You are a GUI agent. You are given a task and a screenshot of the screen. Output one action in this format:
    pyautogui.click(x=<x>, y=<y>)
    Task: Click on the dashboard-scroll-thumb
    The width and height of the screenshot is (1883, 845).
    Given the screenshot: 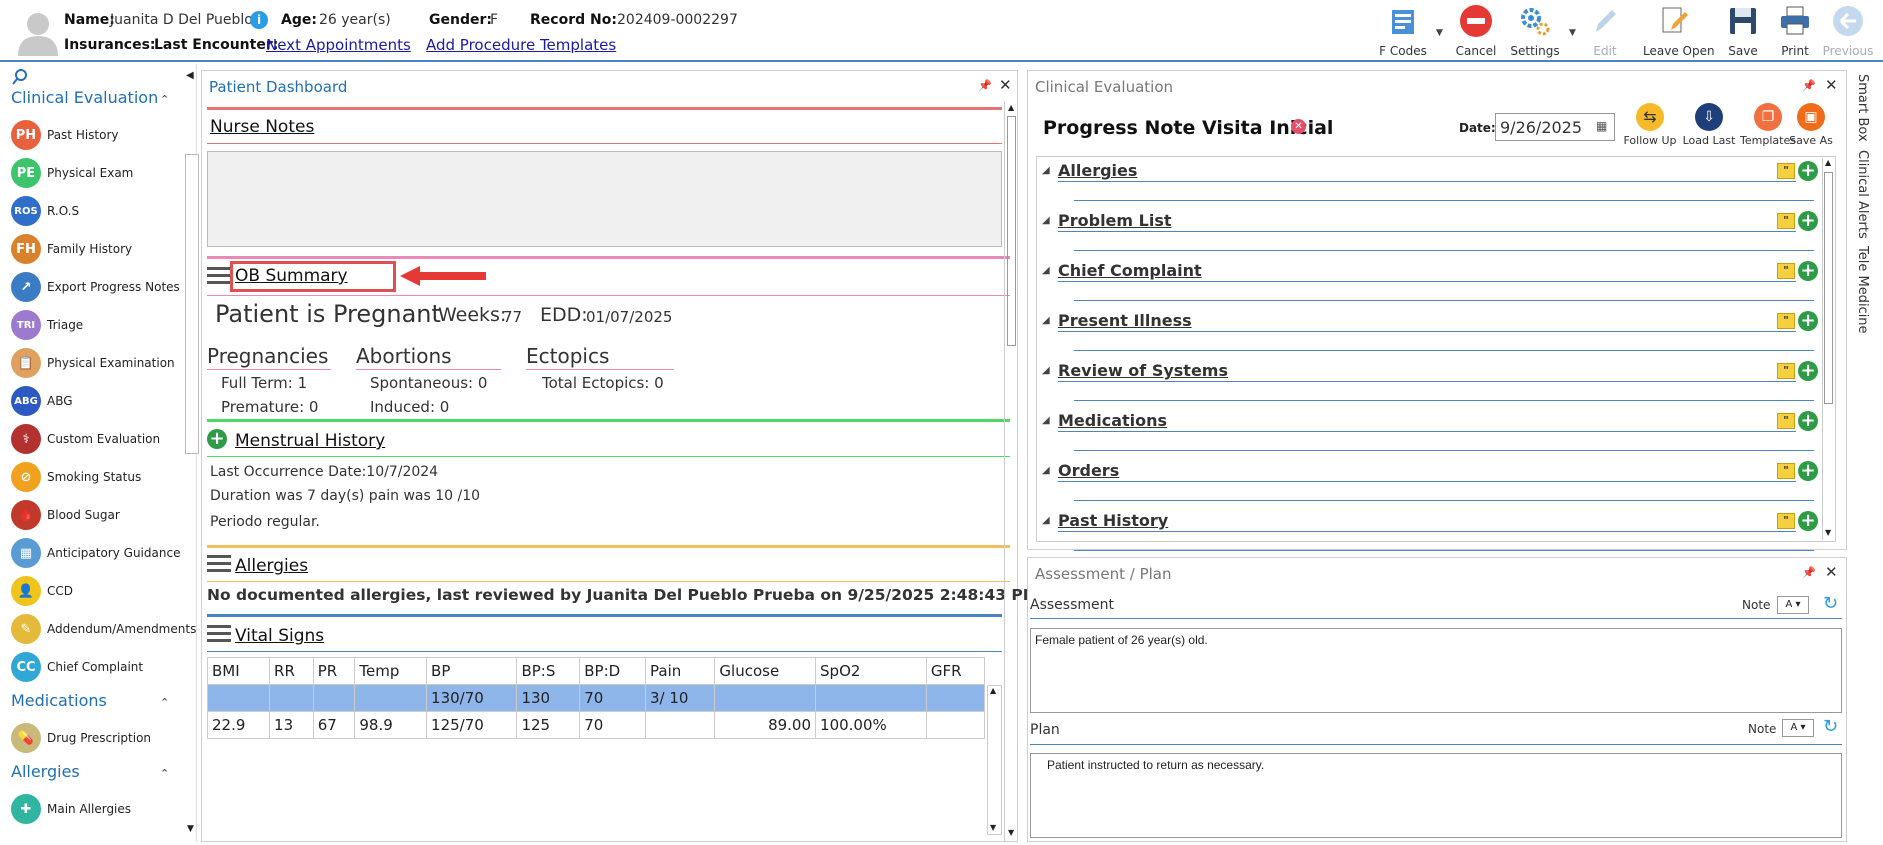 What is the action you would take?
    pyautogui.click(x=1011, y=231)
    